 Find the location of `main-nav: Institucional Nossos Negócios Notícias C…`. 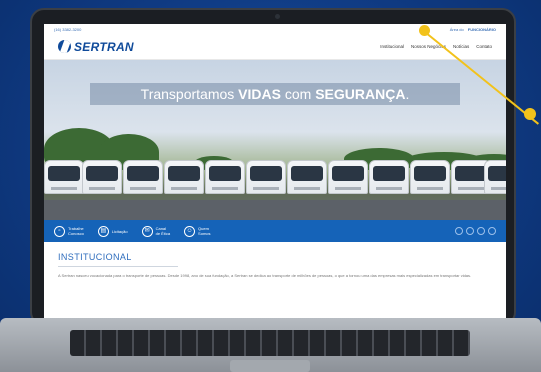

main-nav: Institucional Nossos Negócios Notícias C… is located at coordinates (436, 46).